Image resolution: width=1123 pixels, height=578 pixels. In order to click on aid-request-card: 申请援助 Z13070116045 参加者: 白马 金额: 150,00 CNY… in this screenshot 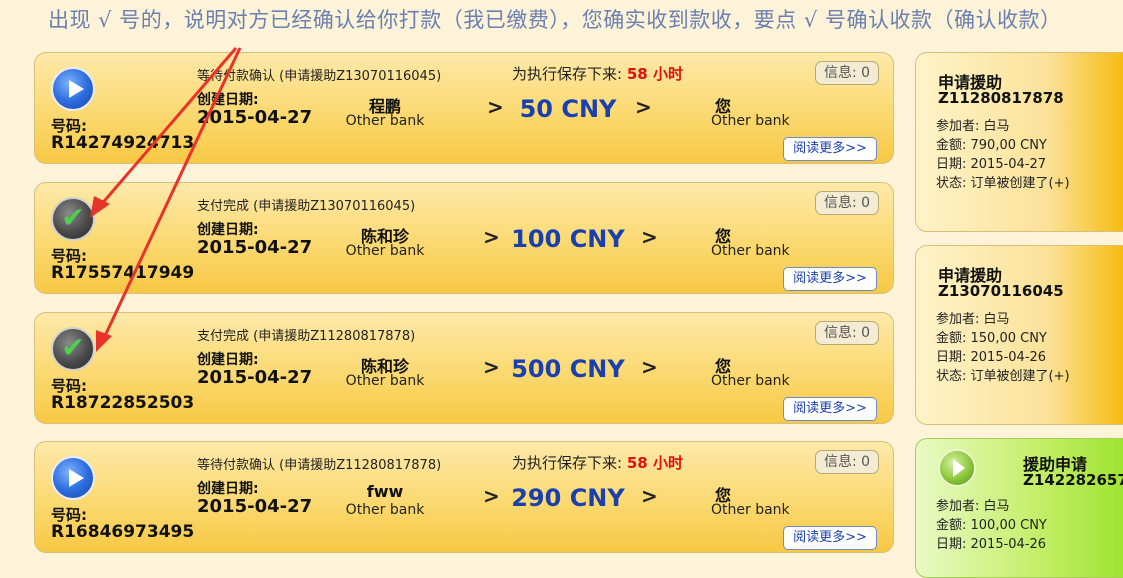, I will do `click(1019, 335)`.